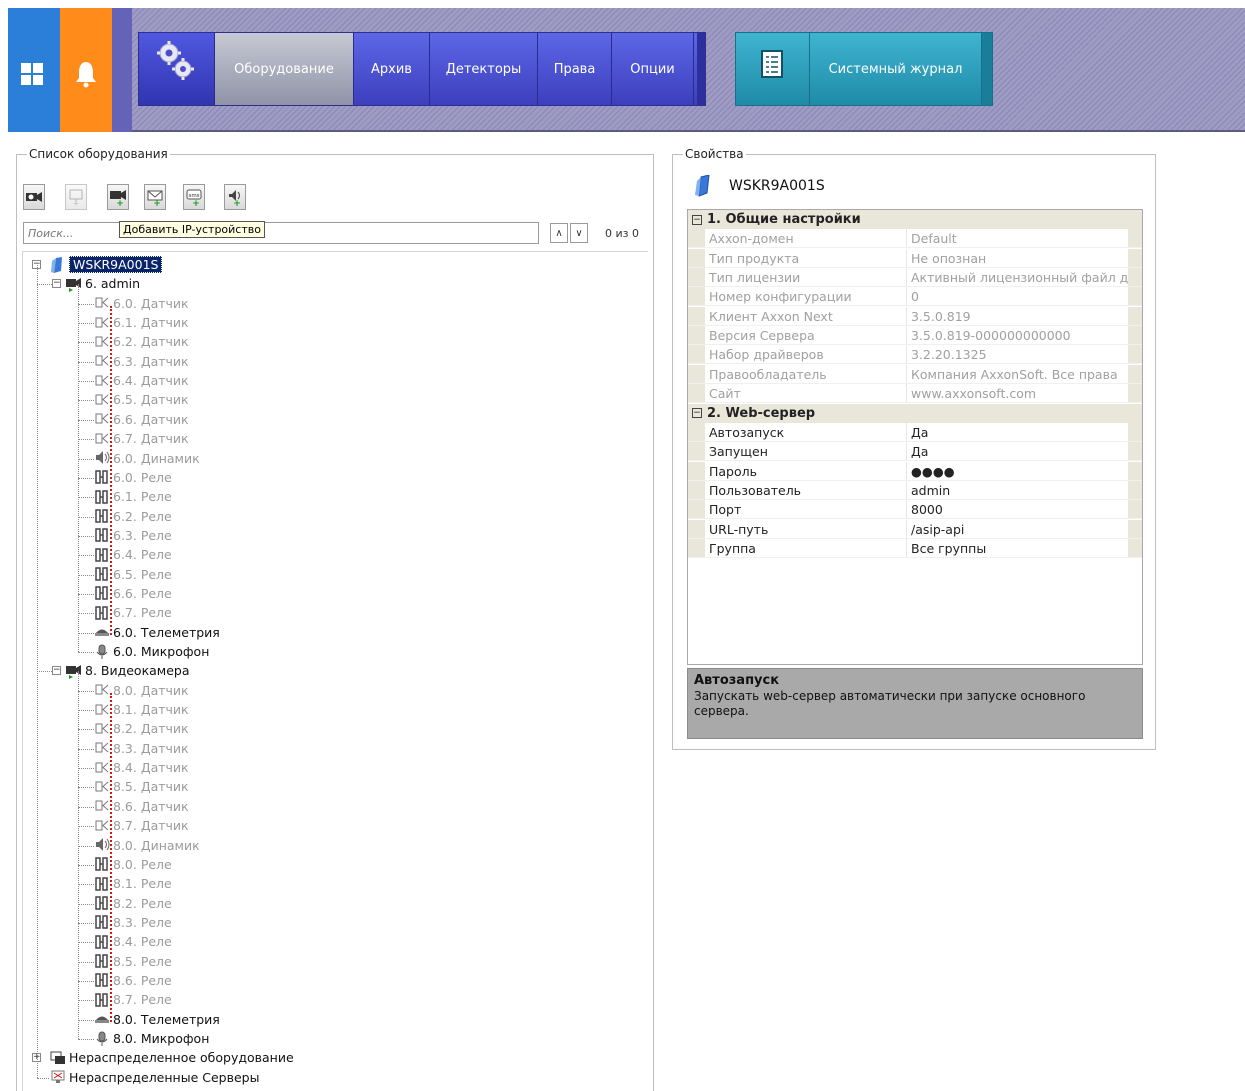  I want to click on tree-node-relay: 8.5. Реле, so click(132, 961).